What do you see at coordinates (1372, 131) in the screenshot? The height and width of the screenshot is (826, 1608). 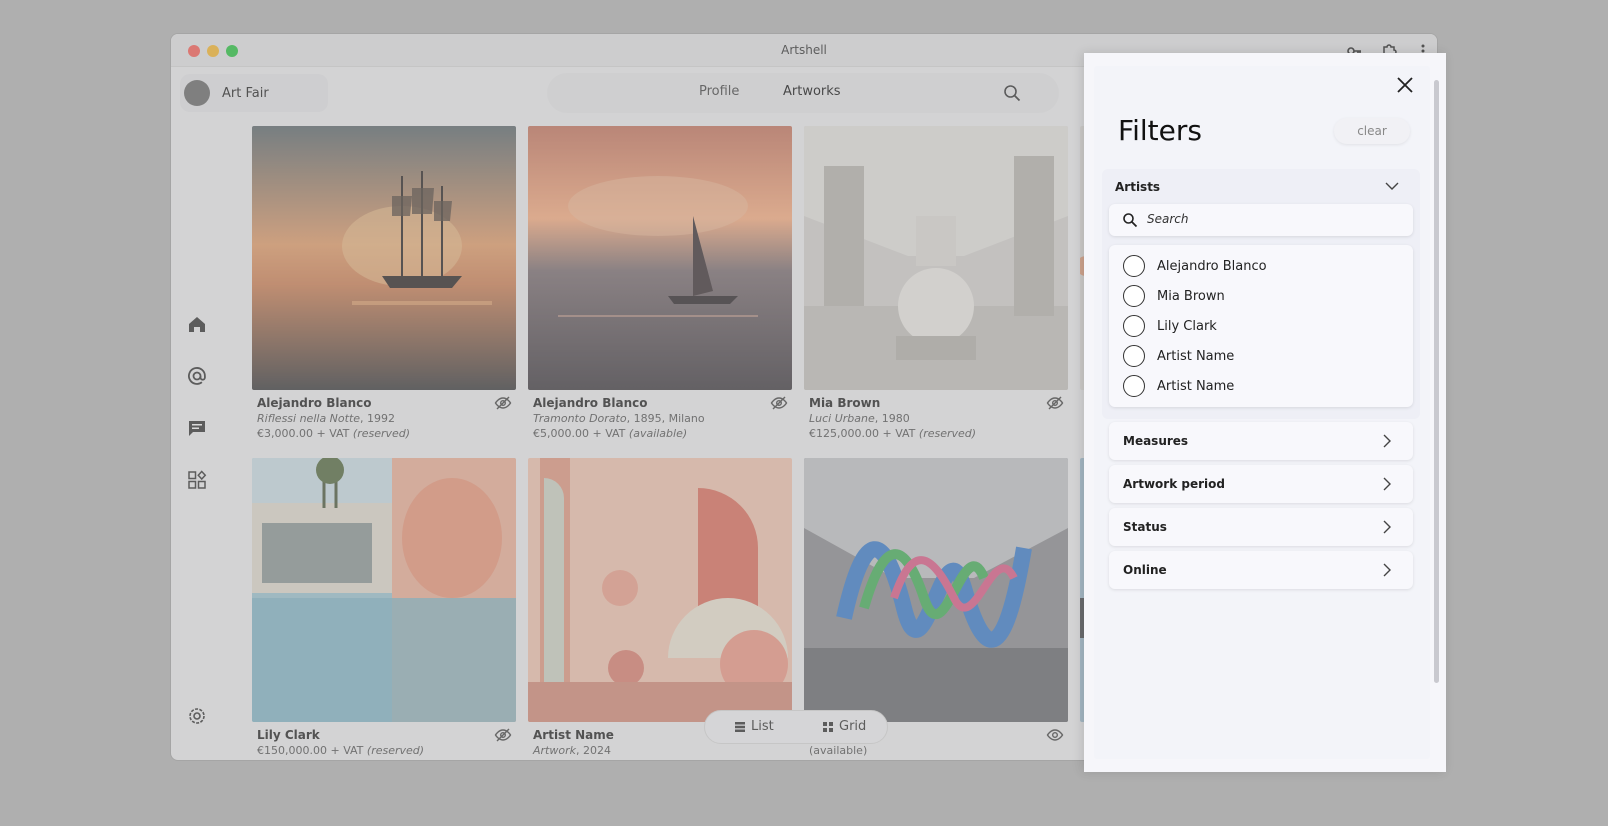 I see `clear-filters-button: clear` at bounding box center [1372, 131].